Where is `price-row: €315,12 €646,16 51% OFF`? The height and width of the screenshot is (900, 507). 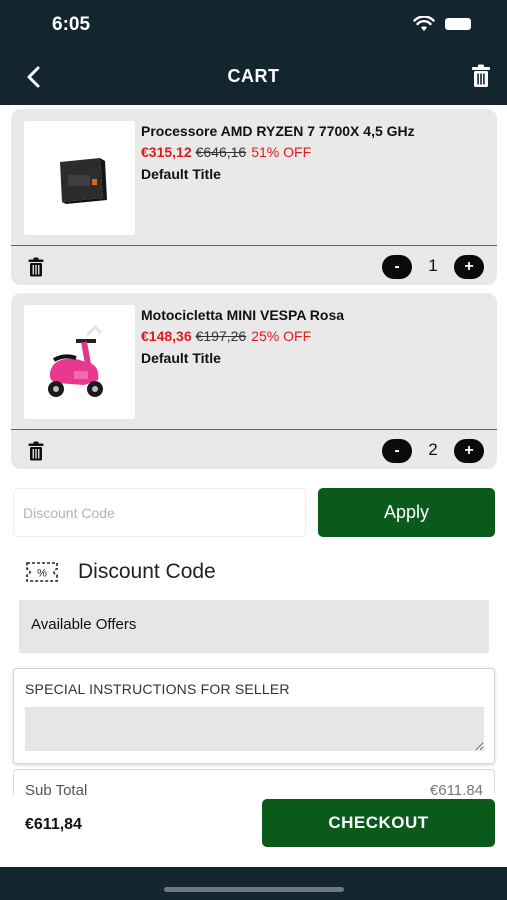
price-row: €315,12 €646,16 51% OFF is located at coordinates (226, 152).